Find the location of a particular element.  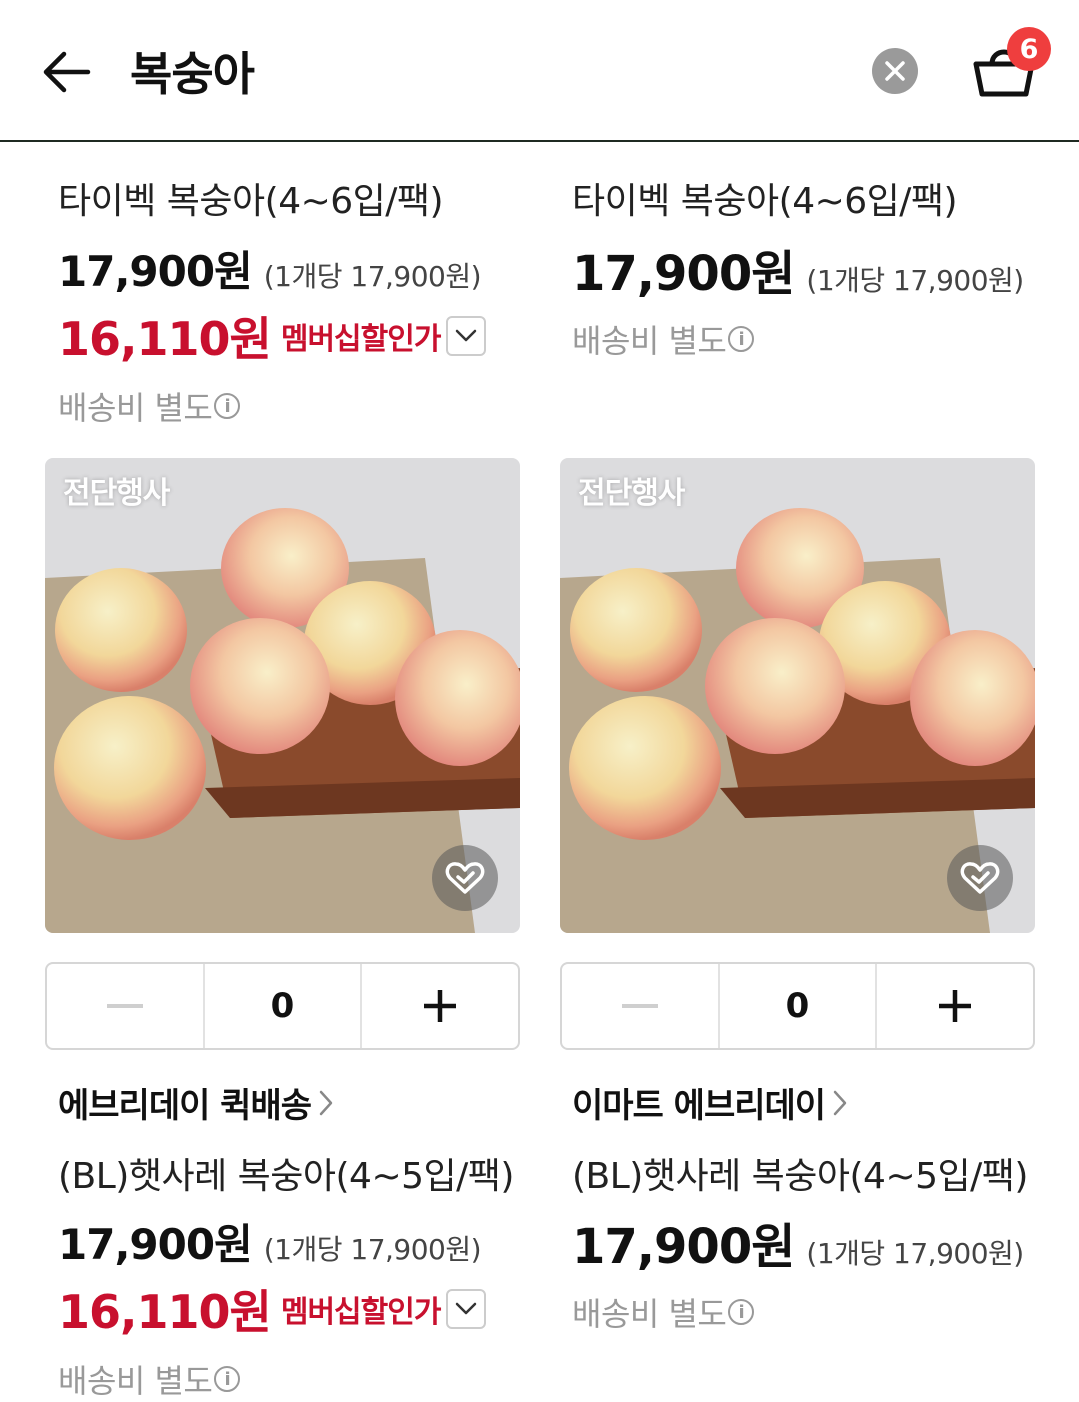

seller-name: 에브리데이 퀵배송 is located at coordinates (185, 1106).